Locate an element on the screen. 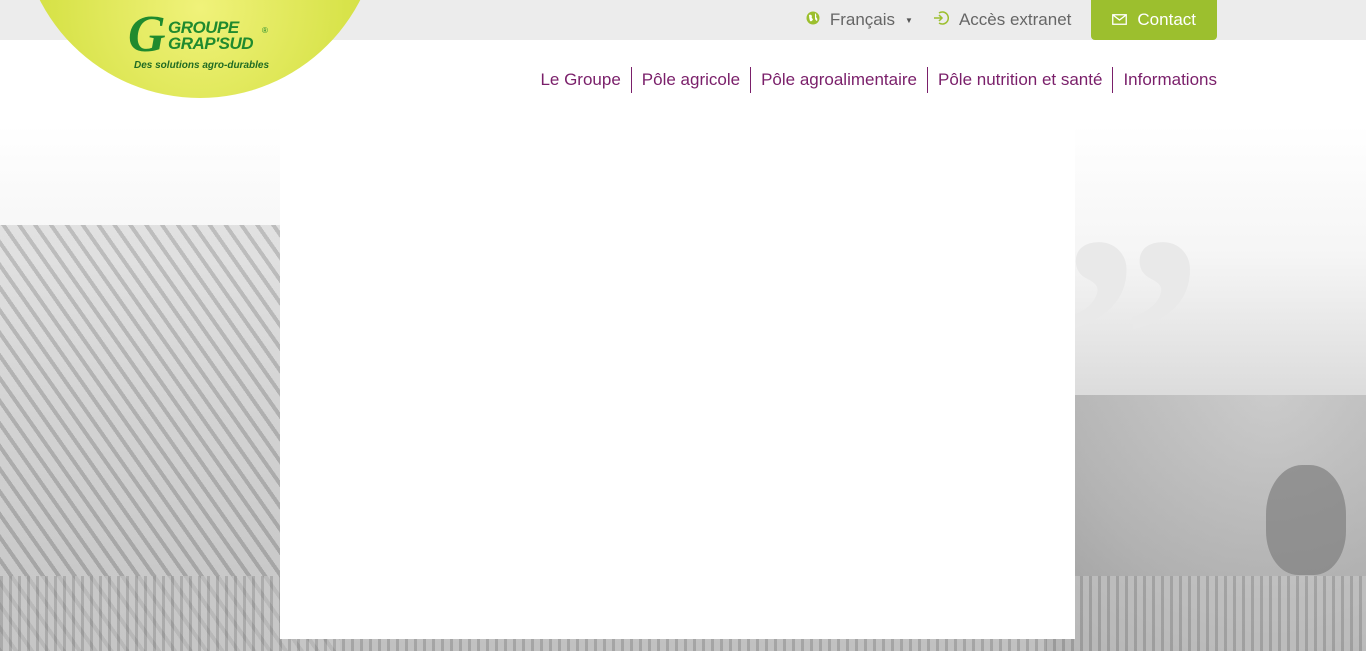 Image resolution: width=1366 pixels, height=651 pixels. contact-label: Contact is located at coordinates (1166, 19).